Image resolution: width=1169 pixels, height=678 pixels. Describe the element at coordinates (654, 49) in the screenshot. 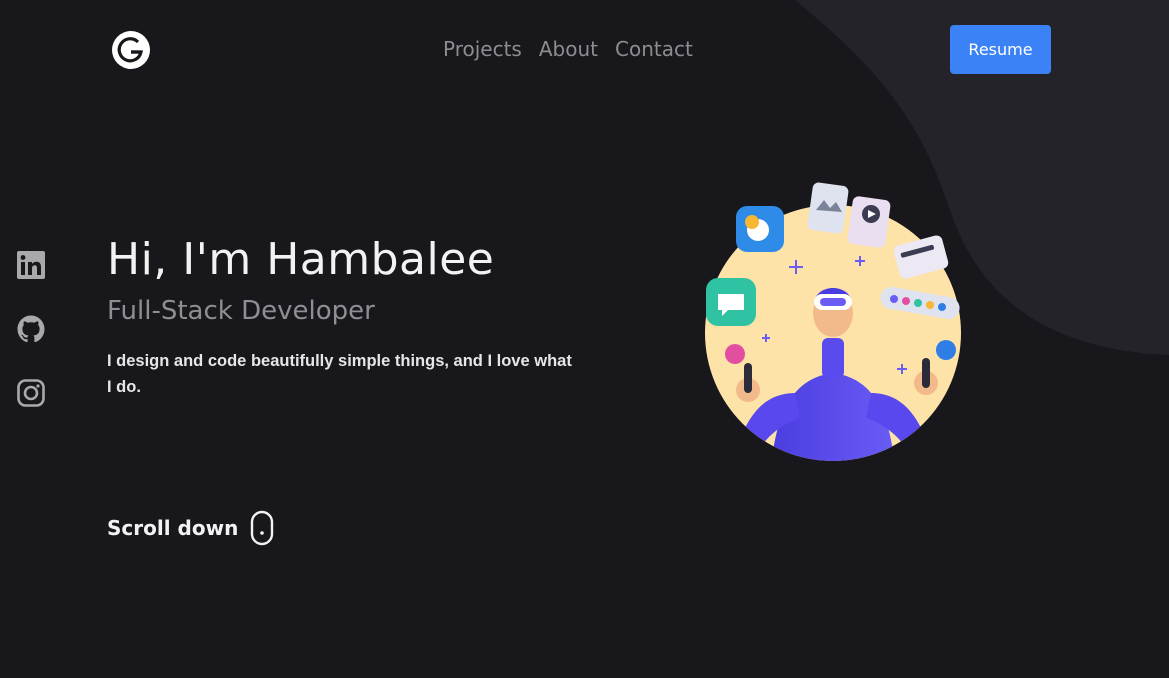

I see `nav-contact: Contact` at that location.